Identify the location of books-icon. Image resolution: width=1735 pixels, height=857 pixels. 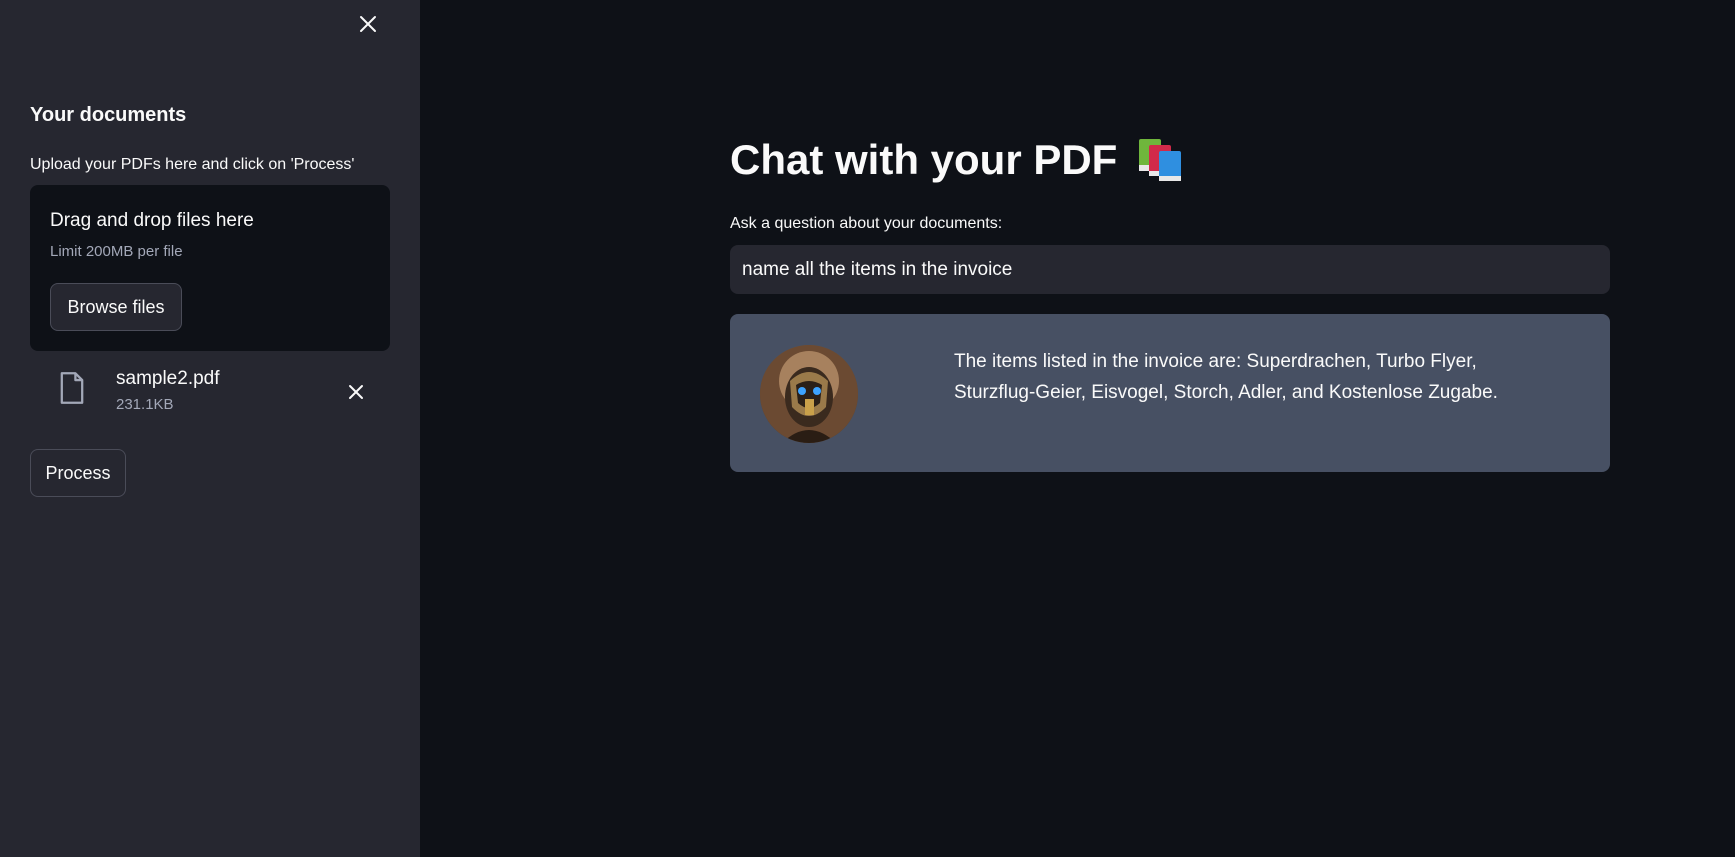
(1160, 160).